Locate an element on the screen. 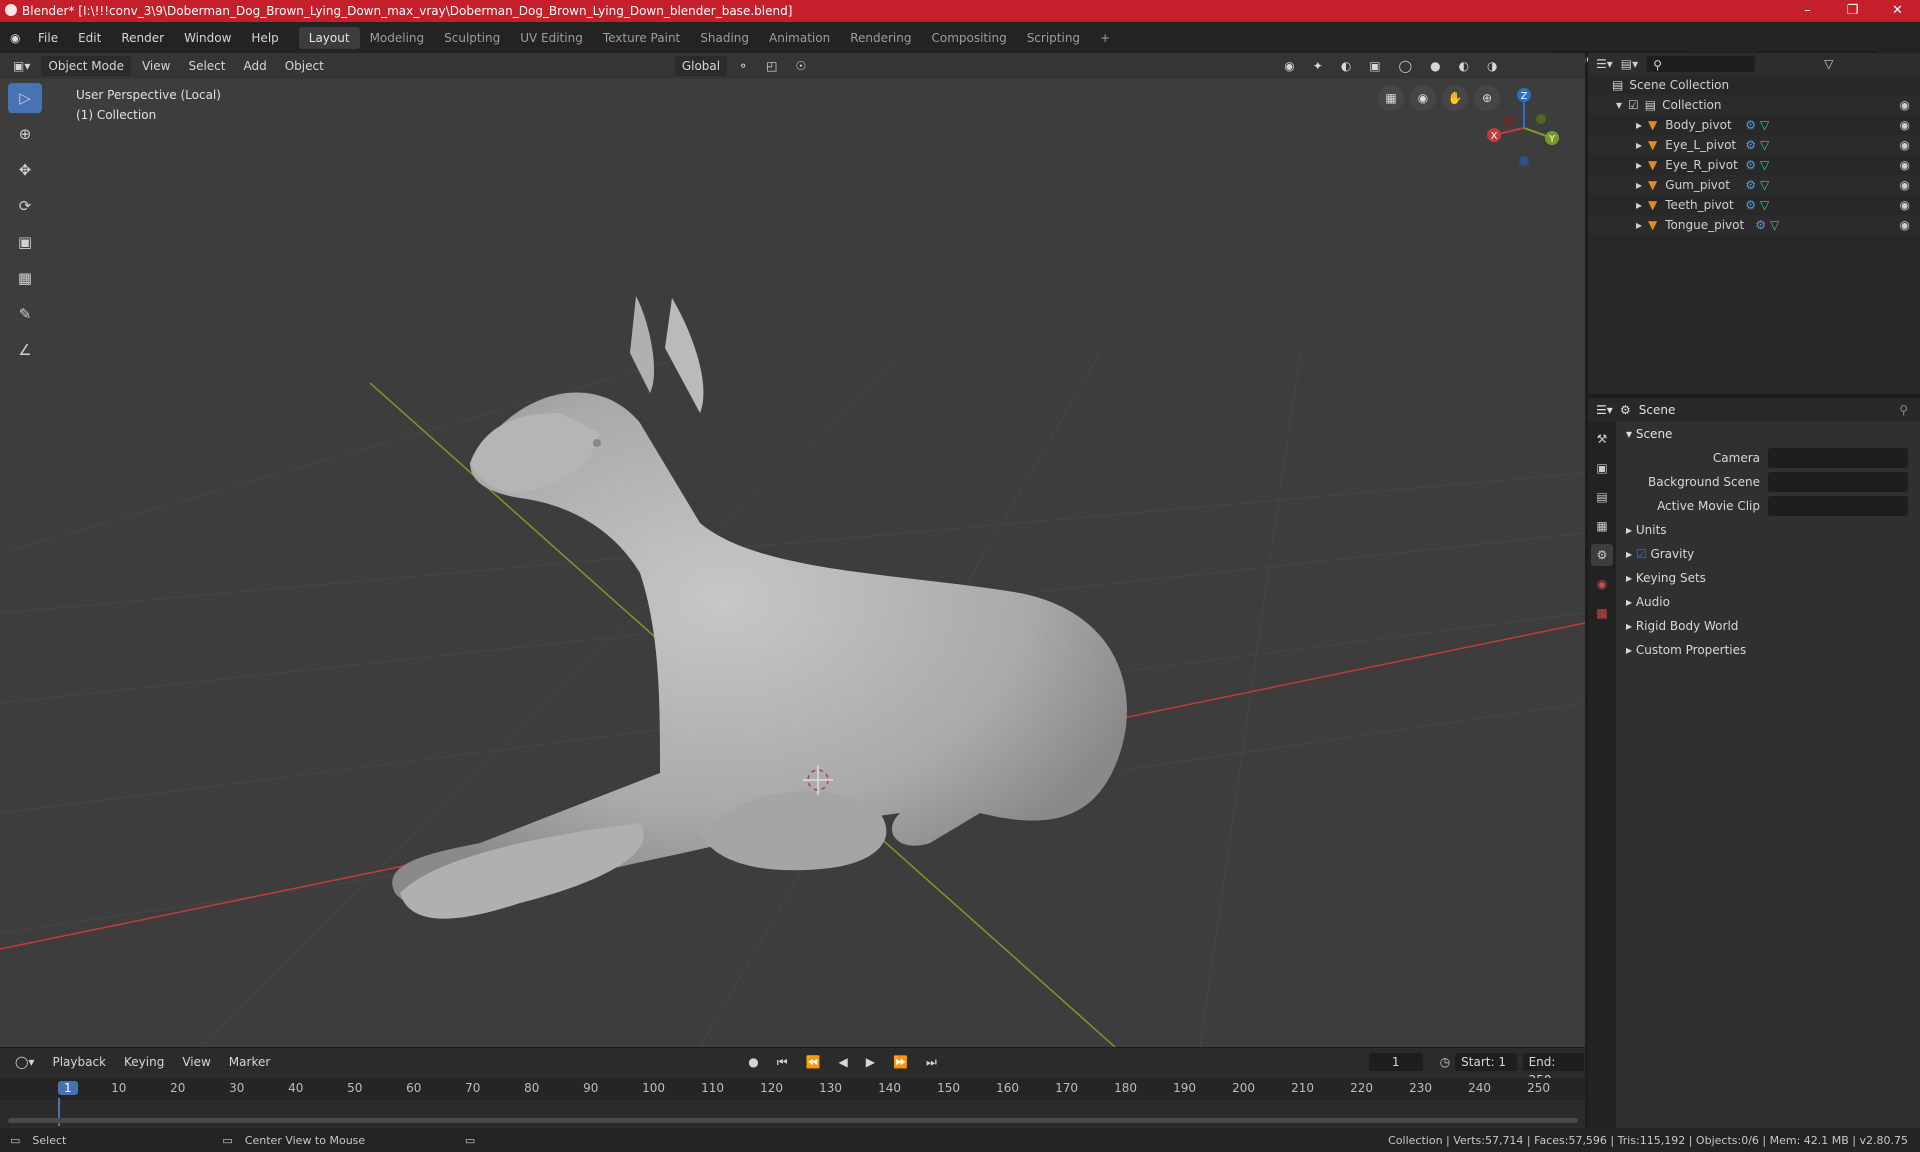 The height and width of the screenshot is (1152, 1920). tab-sculpting: Sculpting is located at coordinates (472, 38).